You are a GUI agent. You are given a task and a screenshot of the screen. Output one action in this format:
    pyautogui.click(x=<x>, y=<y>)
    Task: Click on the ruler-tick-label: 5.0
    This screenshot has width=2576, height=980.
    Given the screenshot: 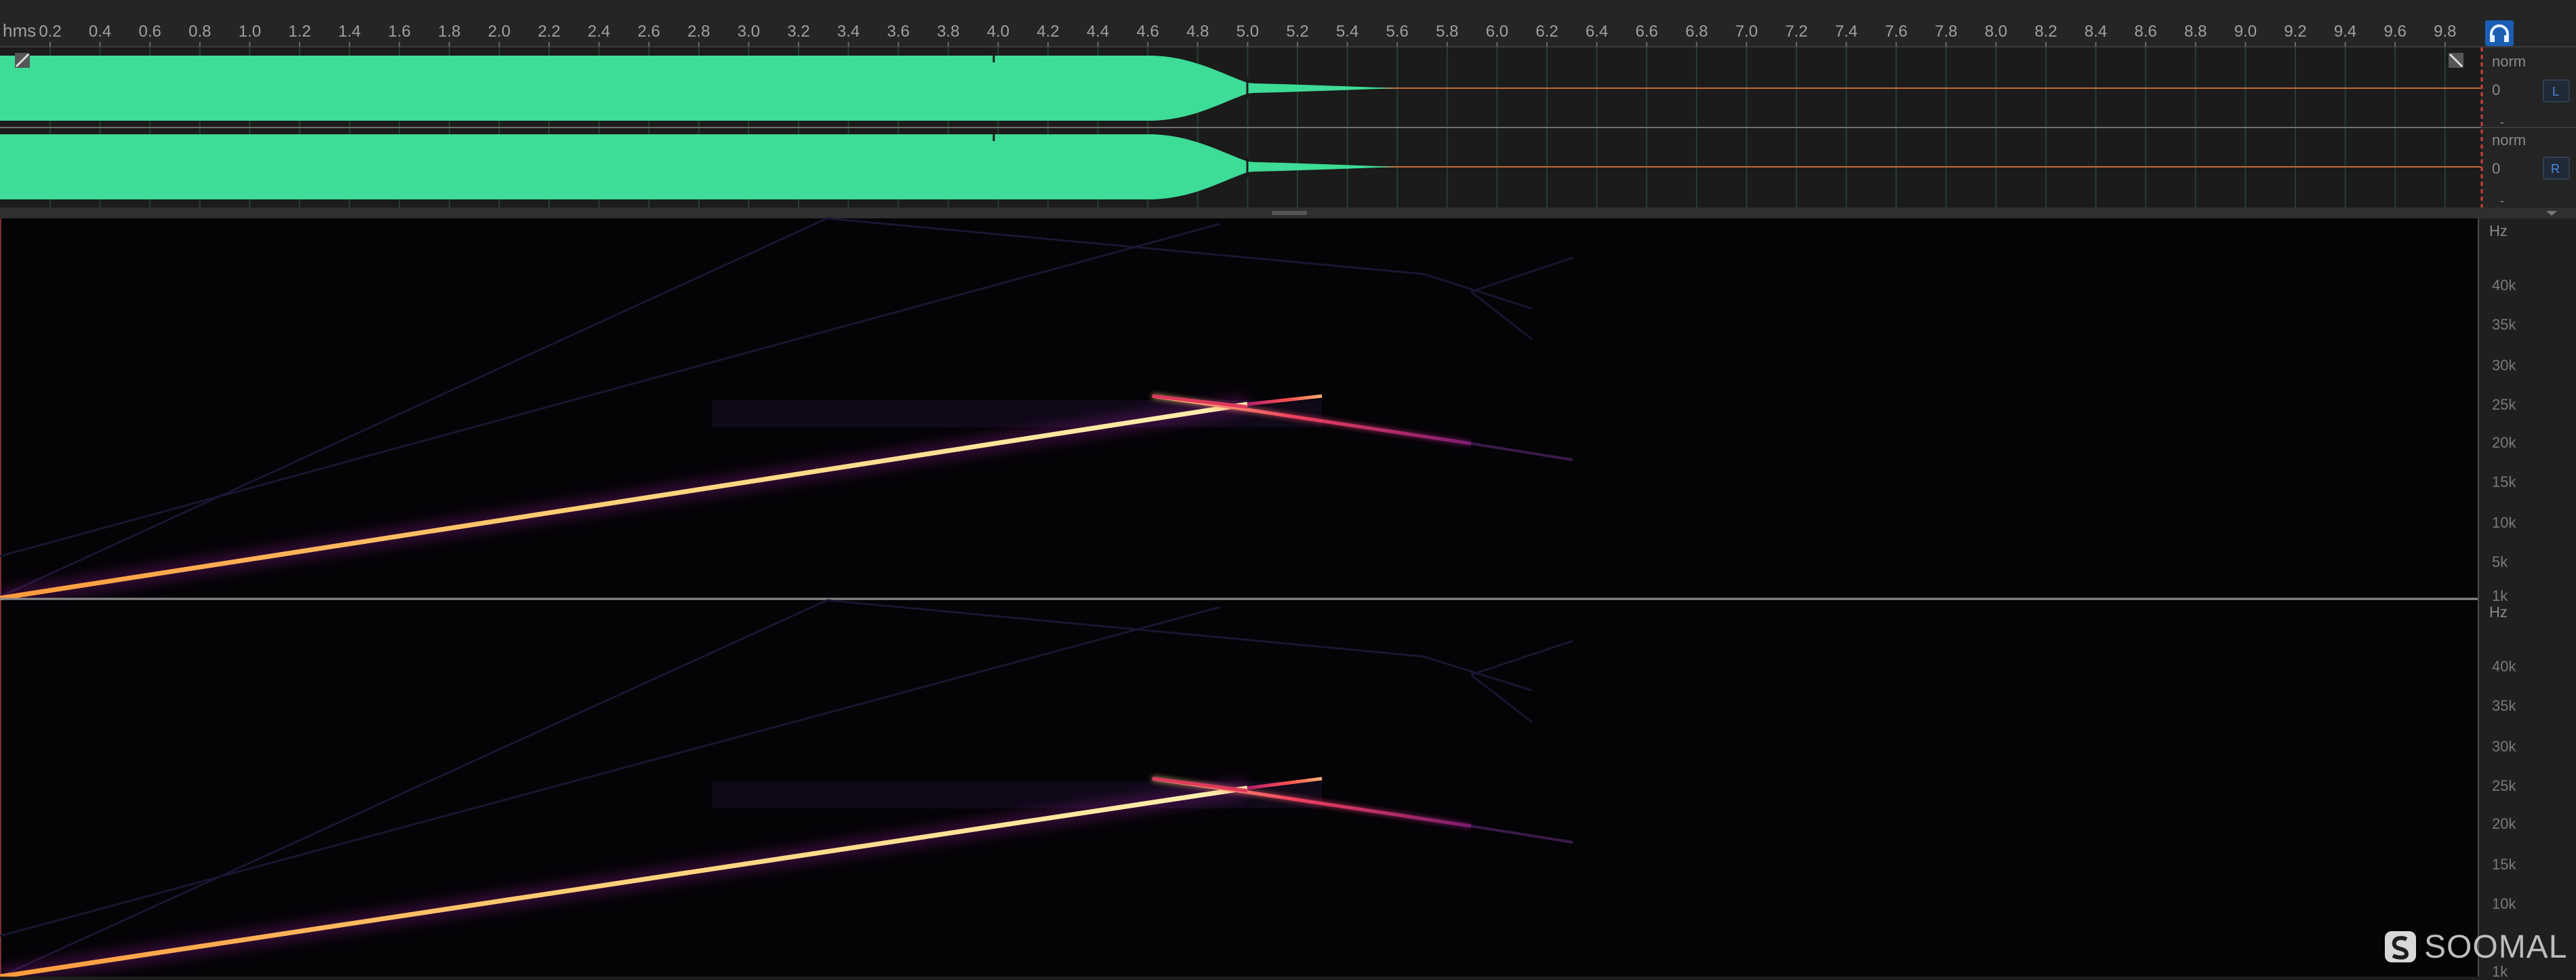 What is the action you would take?
    pyautogui.click(x=1247, y=31)
    